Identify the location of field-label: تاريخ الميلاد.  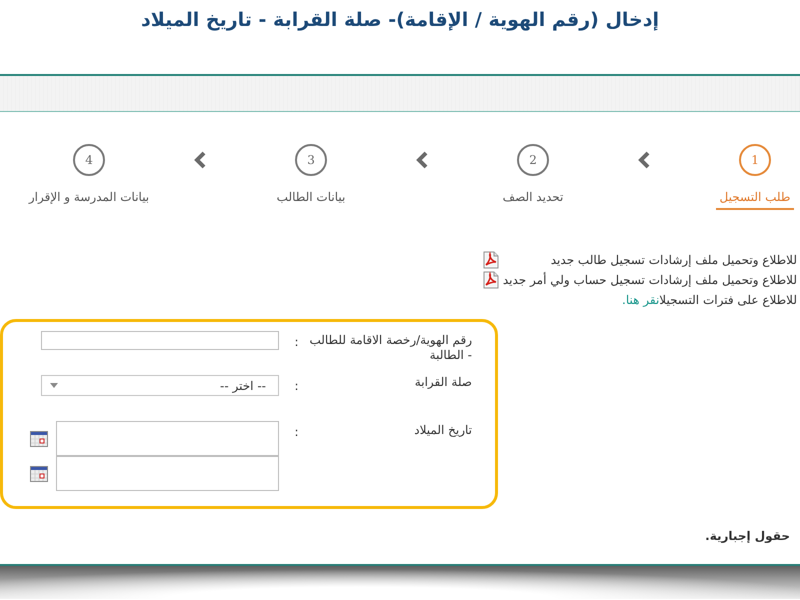
(442, 430).